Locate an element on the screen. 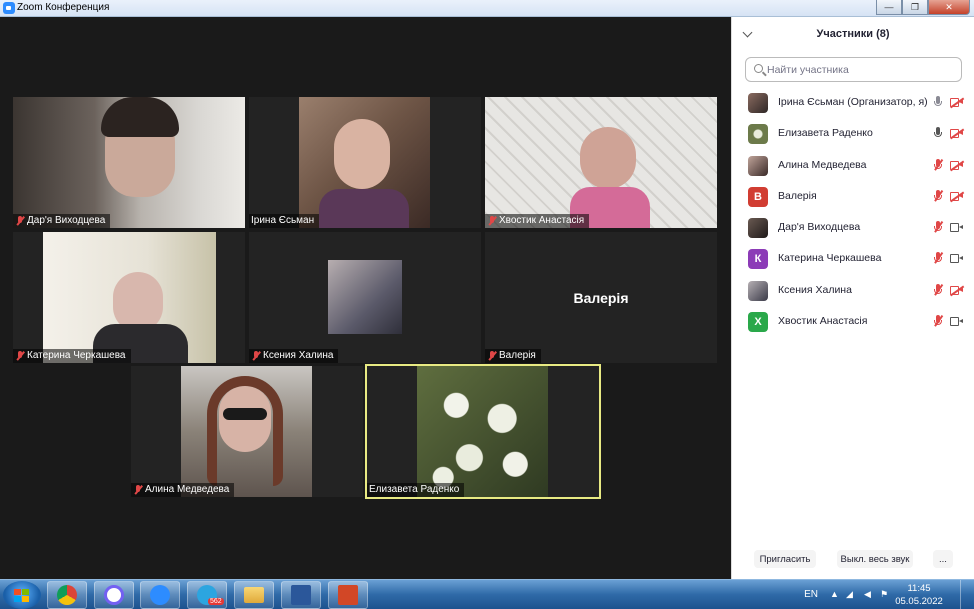 This screenshot has height=609, width=974. search-input is located at coordinates (862, 69).